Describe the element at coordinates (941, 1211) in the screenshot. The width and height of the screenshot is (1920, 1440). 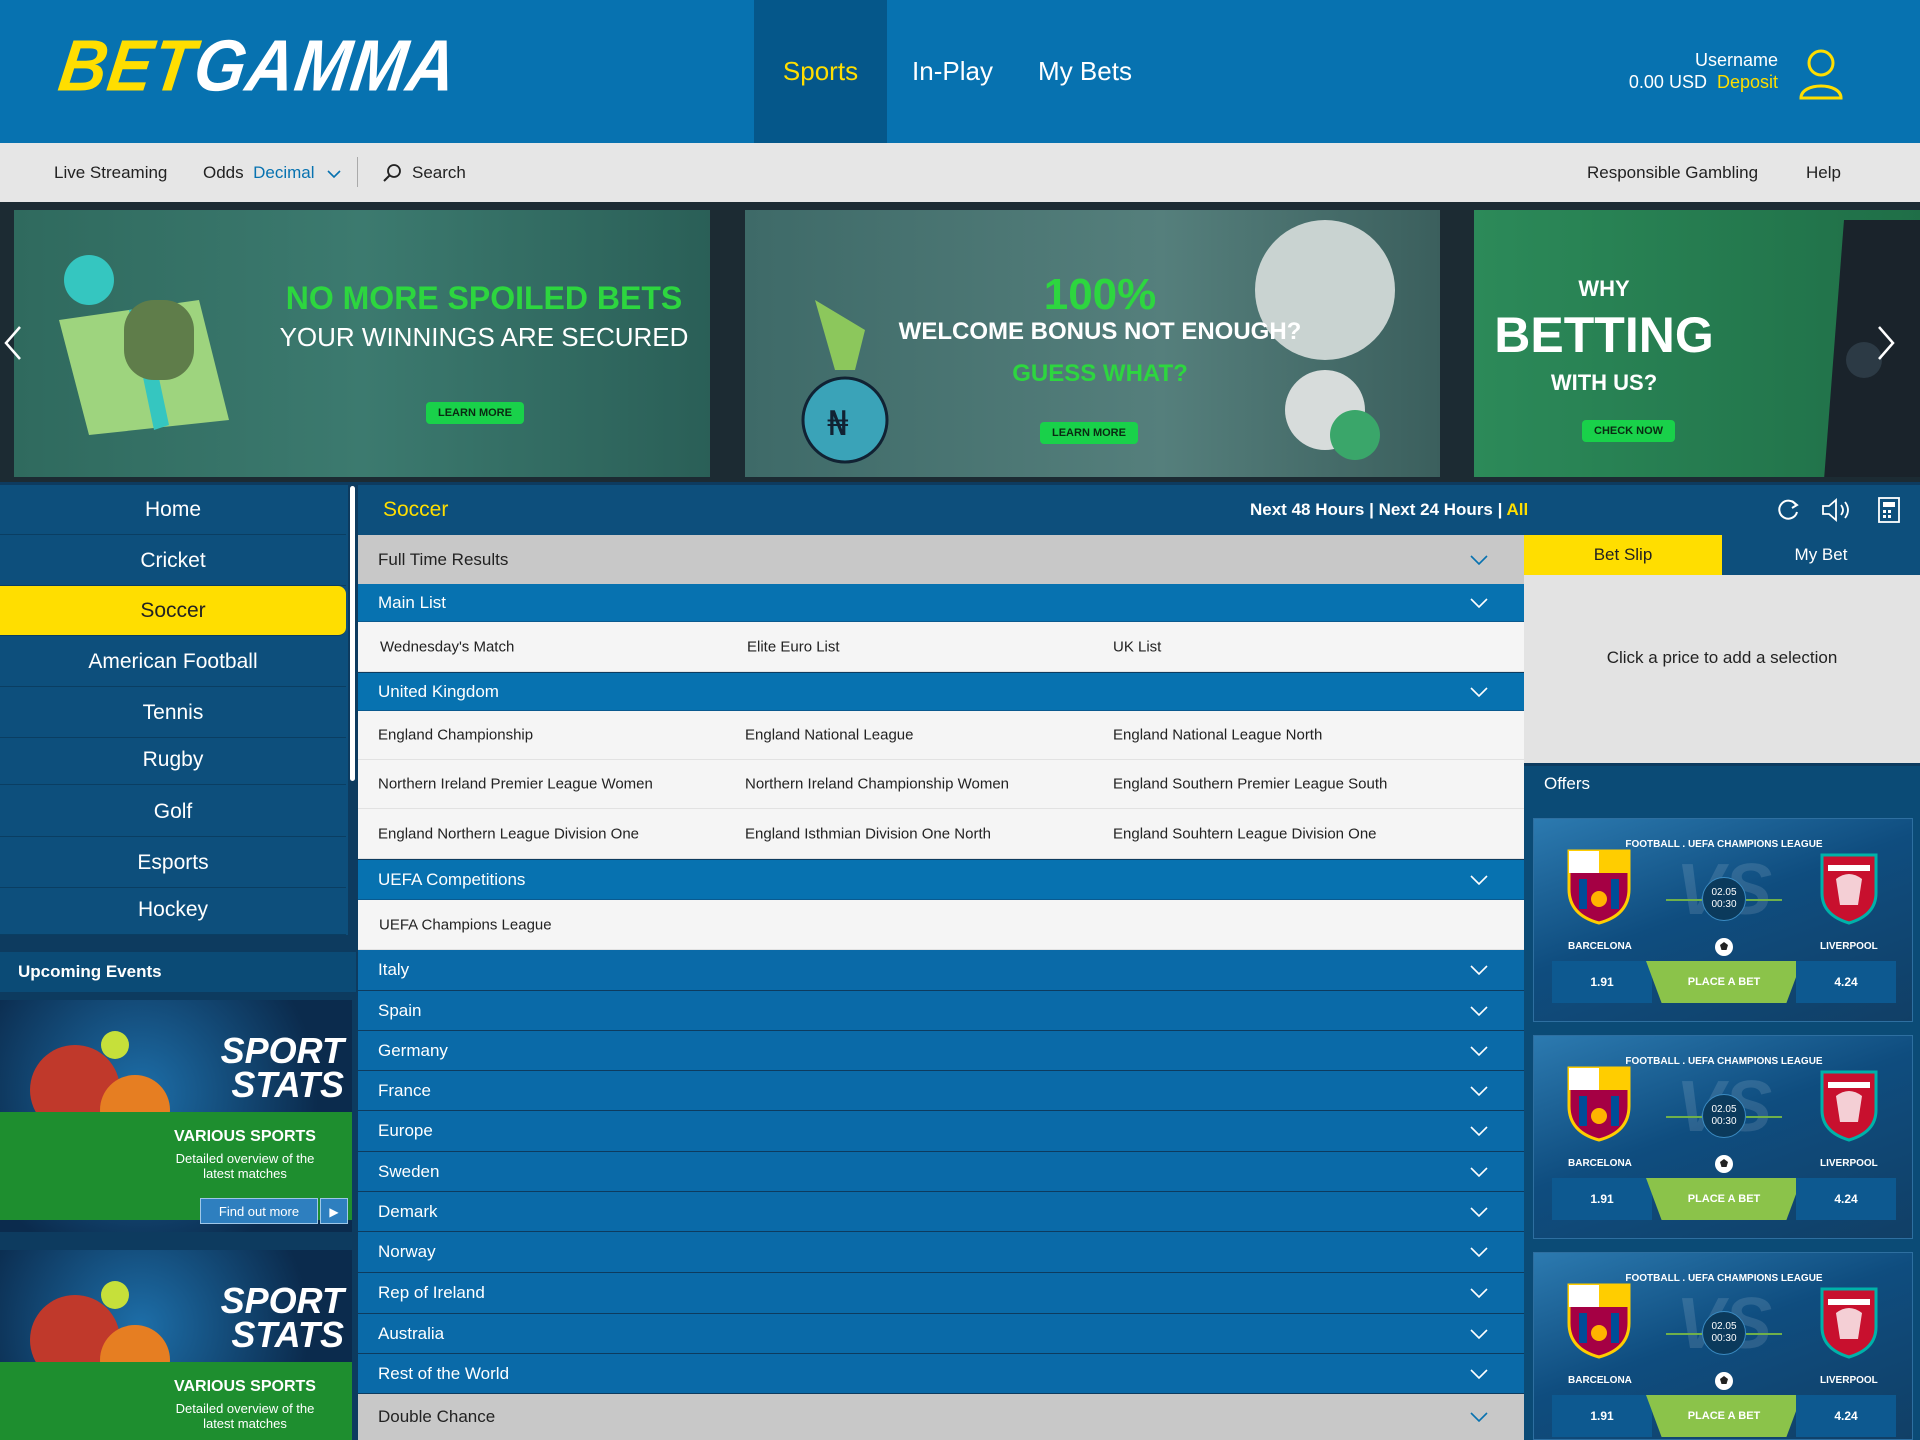
I see `country-row-demark: Demark` at that location.